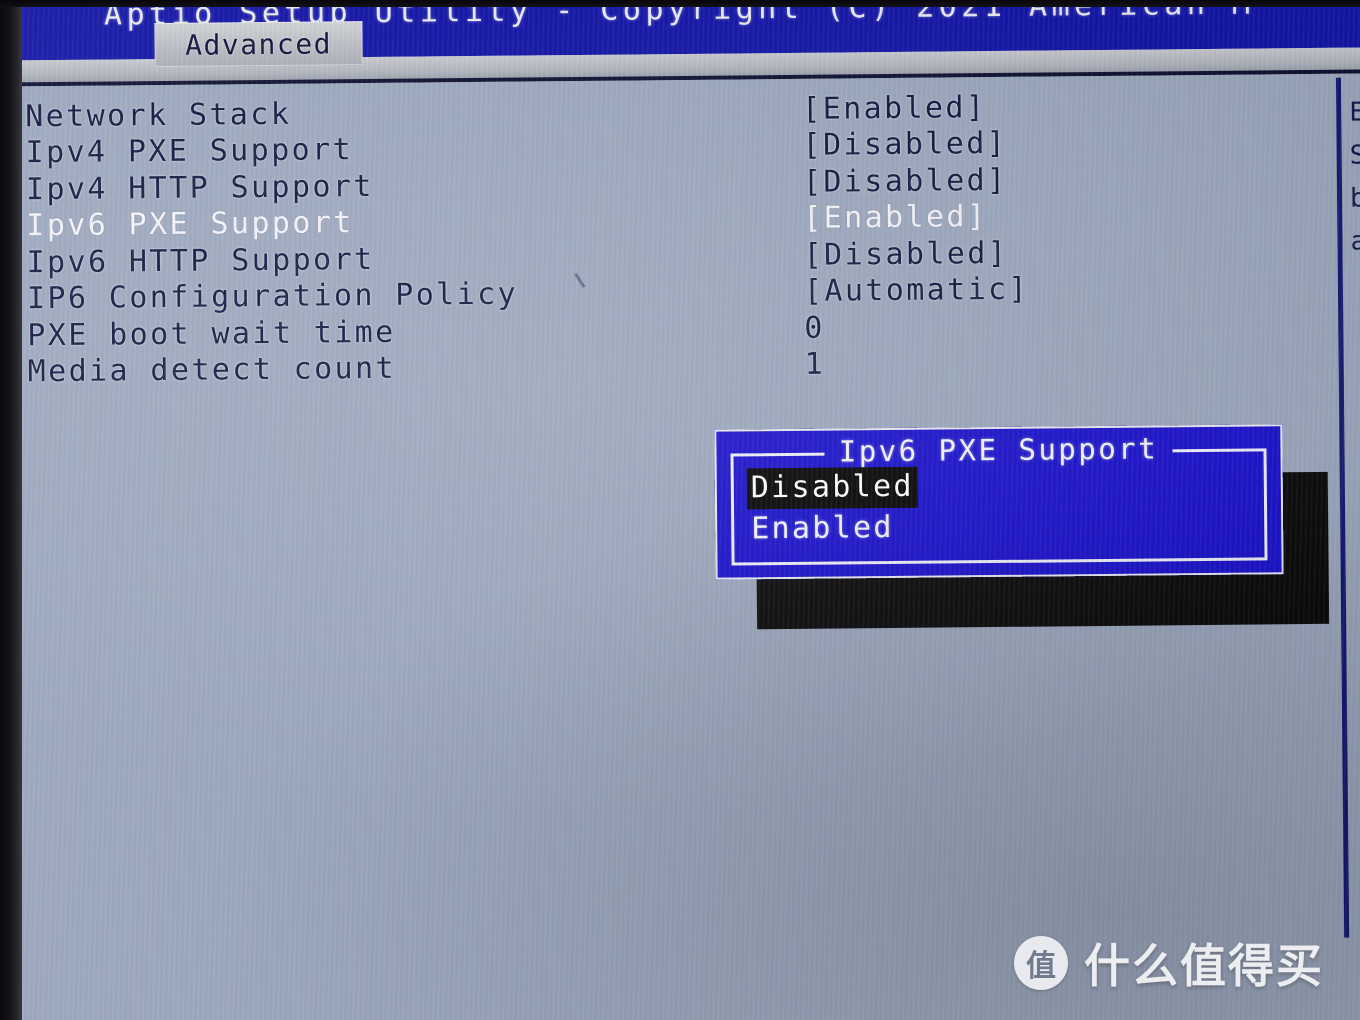  What do you see at coordinates (996, 528) in the screenshot?
I see `dialog-option-row: Enabled` at bounding box center [996, 528].